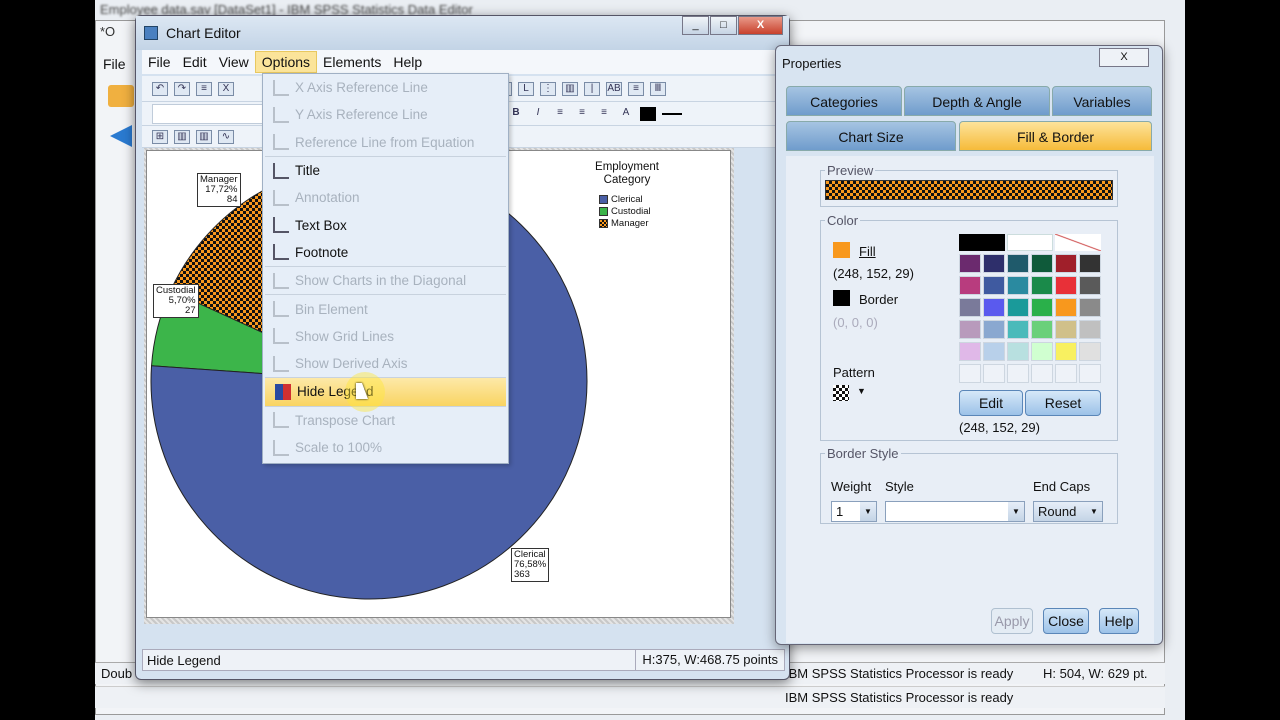  I want to click on fill-color-swatch, so click(648, 113).